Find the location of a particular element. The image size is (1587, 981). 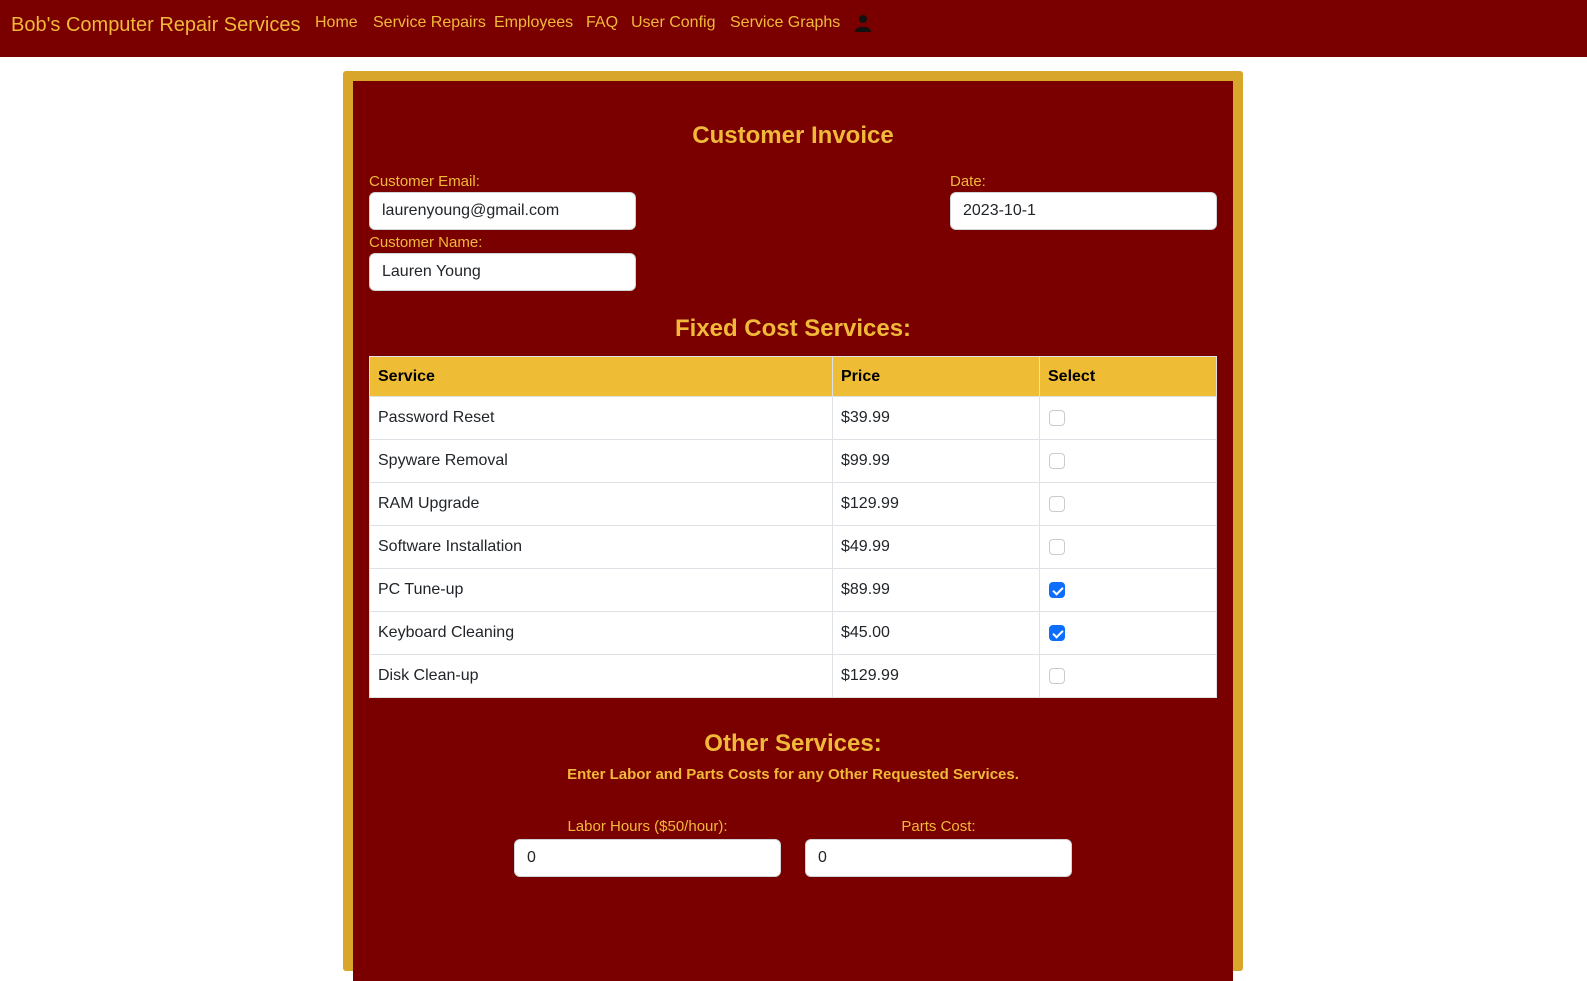

service-price: $45.00 is located at coordinates (936, 633).